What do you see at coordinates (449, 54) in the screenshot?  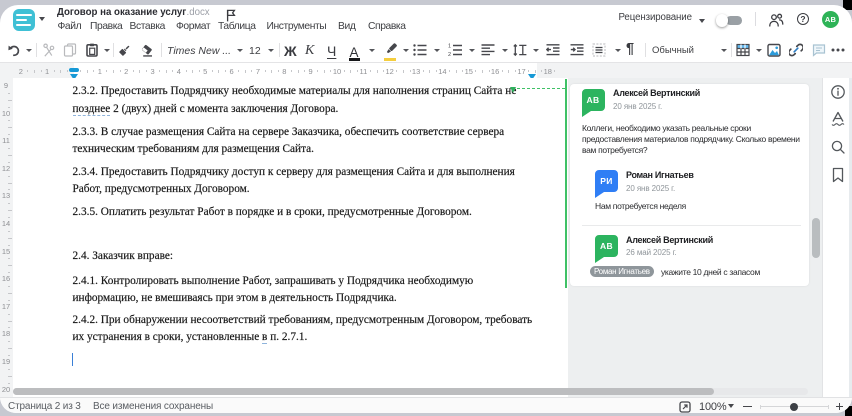 I see `svg-text: 2` at bounding box center [449, 54].